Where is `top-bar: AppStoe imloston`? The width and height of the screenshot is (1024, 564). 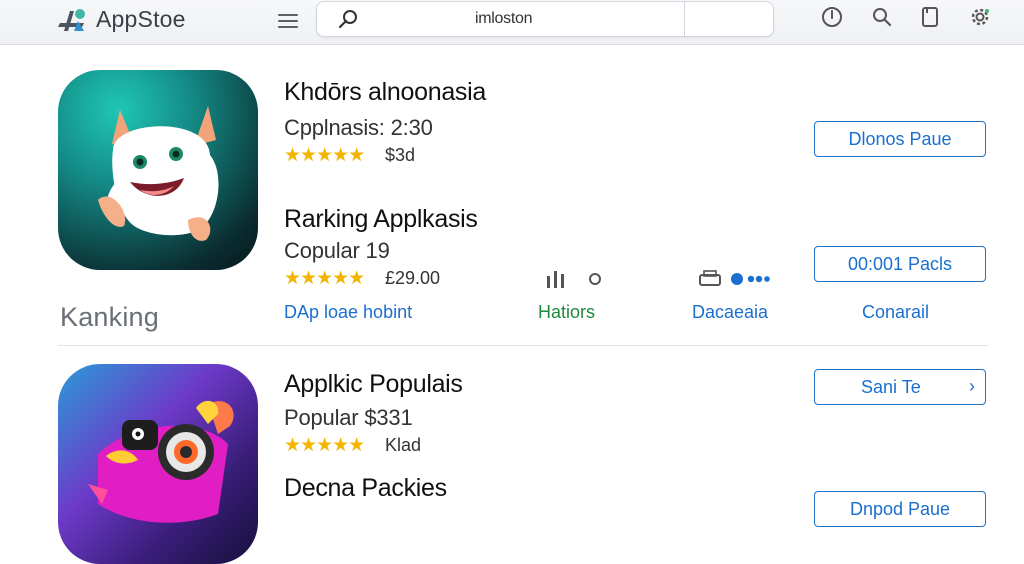 top-bar: AppStoe imloston is located at coordinates (512, 22).